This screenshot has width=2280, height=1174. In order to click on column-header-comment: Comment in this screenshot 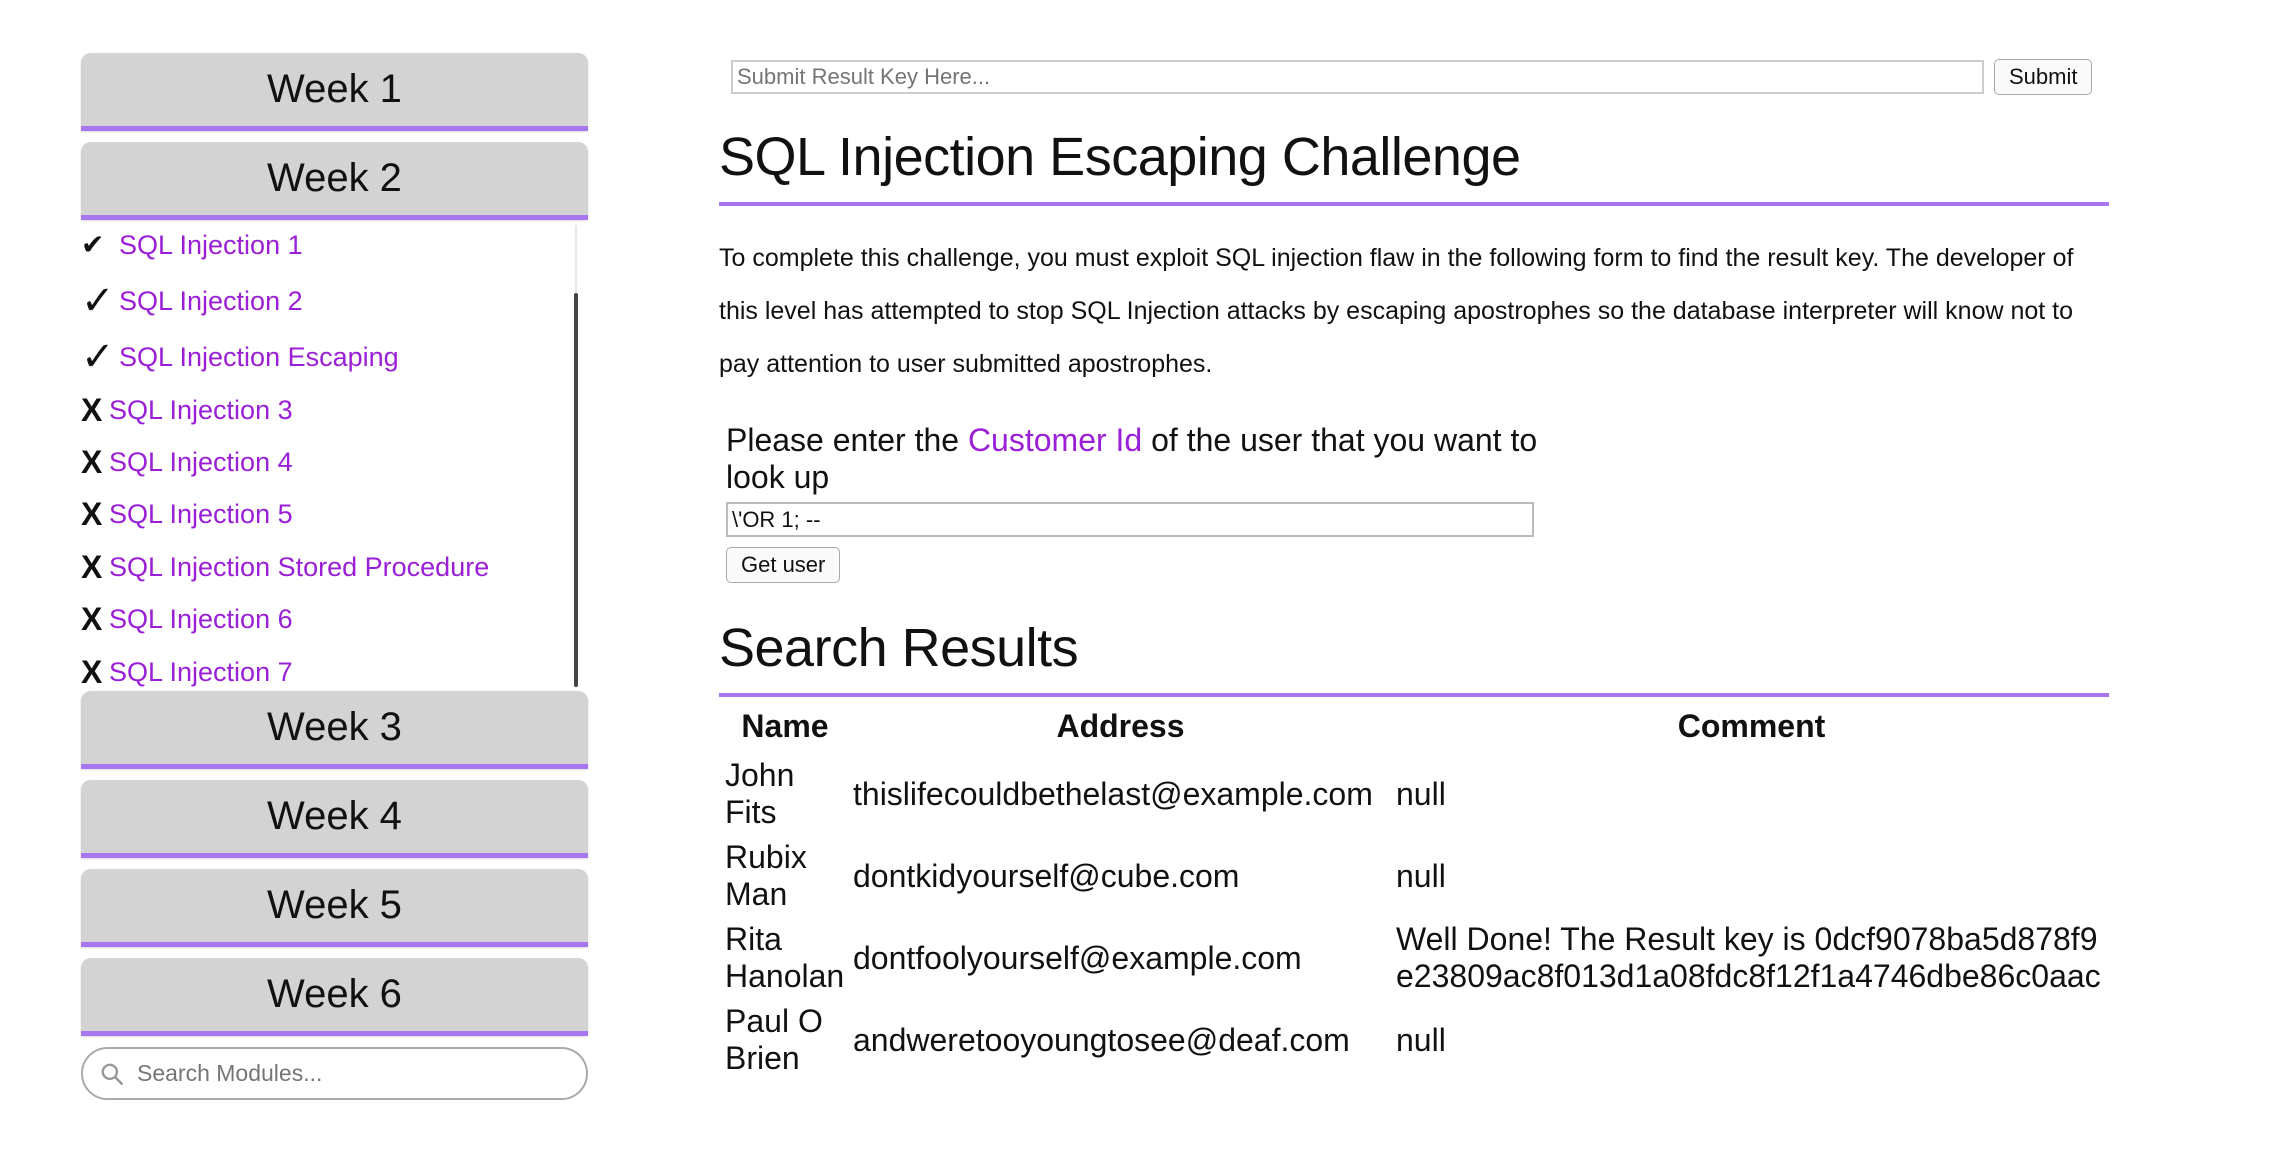, I will do `click(1751, 726)`.